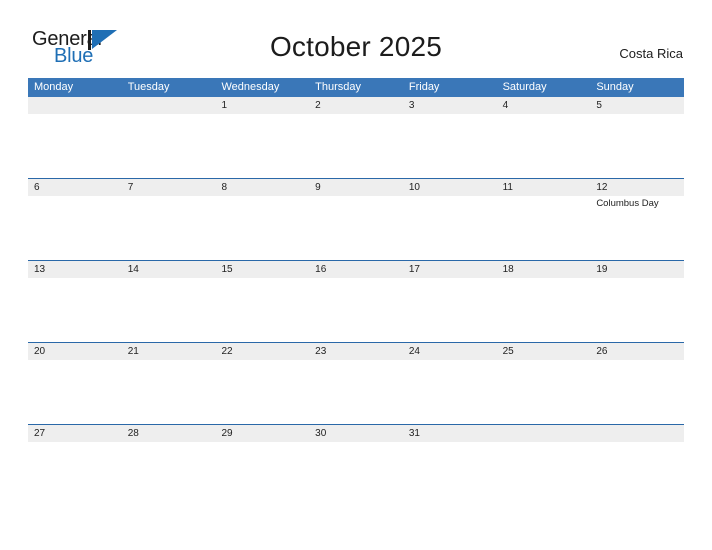 Image resolution: width=712 pixels, height=550 pixels. Describe the element at coordinates (356, 46) in the screenshot. I see `page-title: October 2025` at that location.